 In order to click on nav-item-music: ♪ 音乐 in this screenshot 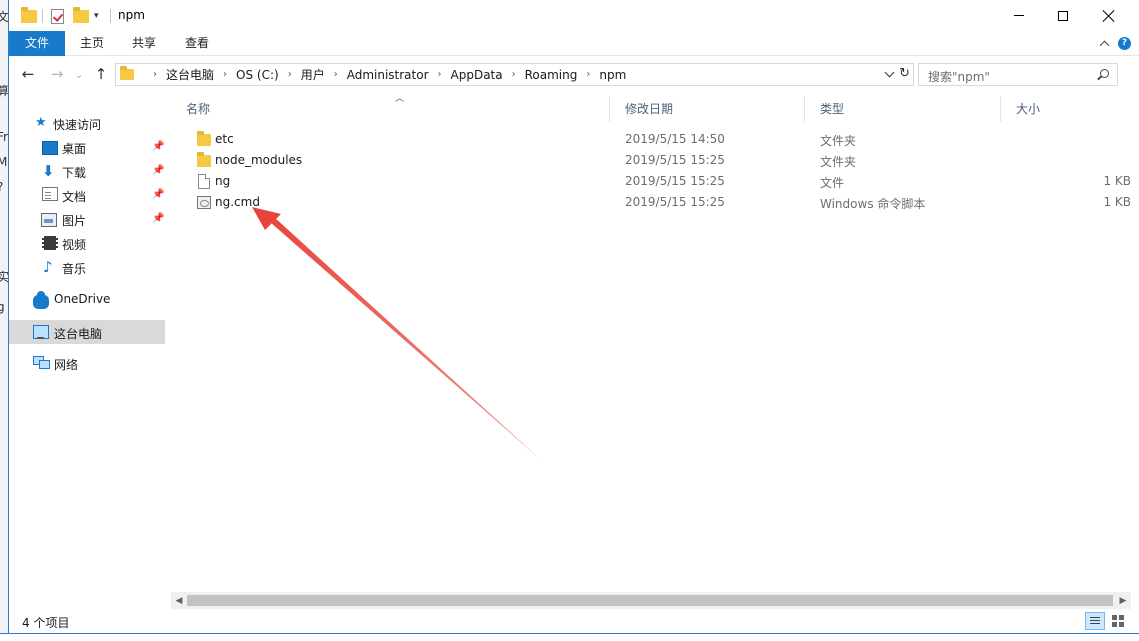, I will do `click(87, 267)`.